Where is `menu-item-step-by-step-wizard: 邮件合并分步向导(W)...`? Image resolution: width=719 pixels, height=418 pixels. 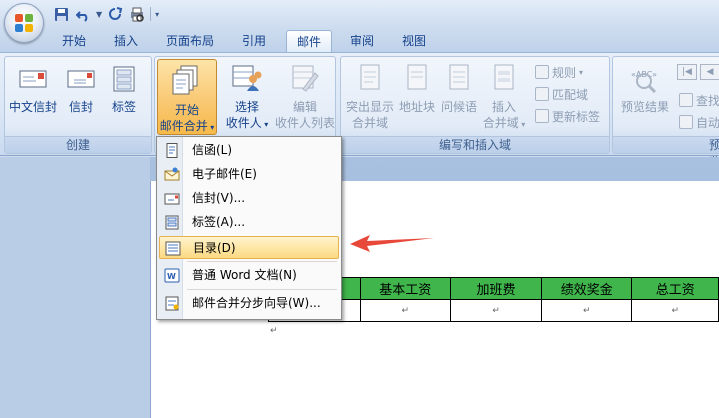
menu-item-step-by-step-wizard: 邮件合并分步向导(W)... is located at coordinates (249, 303).